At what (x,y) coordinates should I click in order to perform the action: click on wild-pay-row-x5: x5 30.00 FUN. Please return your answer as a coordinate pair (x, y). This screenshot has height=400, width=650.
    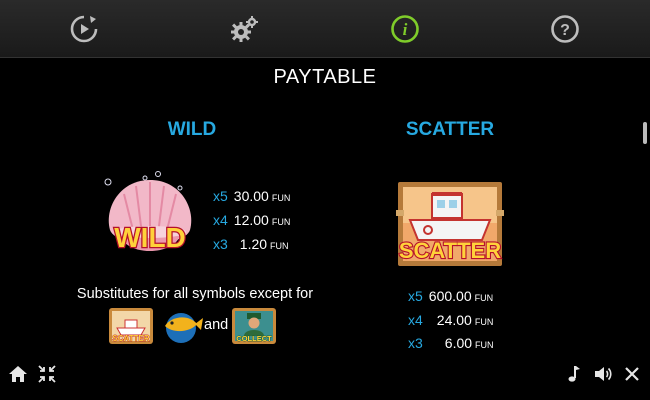
    Looking at the image, I should click on (251, 196).